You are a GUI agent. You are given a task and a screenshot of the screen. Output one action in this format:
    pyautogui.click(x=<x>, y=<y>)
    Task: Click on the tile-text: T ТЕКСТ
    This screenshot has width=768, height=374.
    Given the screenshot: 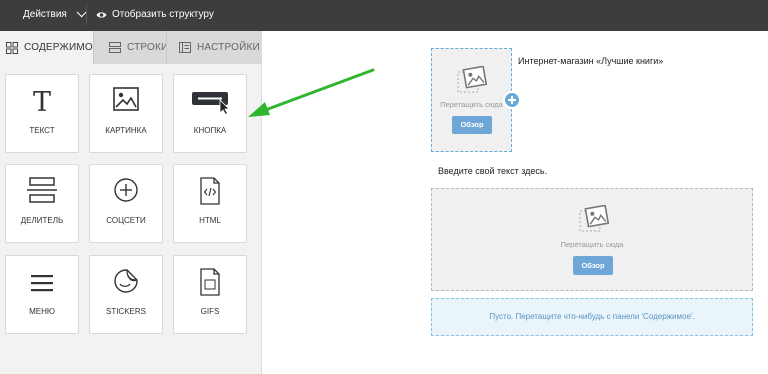 What is the action you would take?
    pyautogui.click(x=42, y=113)
    